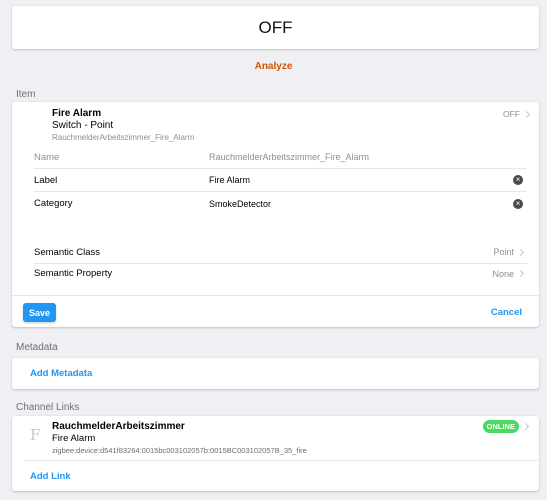 Image resolution: width=547 pixels, height=500 pixels. Describe the element at coordinates (289, 157) in the screenshot. I see `name-value: RauchmelderArbeitszimmer_Fire_Alarm` at that location.